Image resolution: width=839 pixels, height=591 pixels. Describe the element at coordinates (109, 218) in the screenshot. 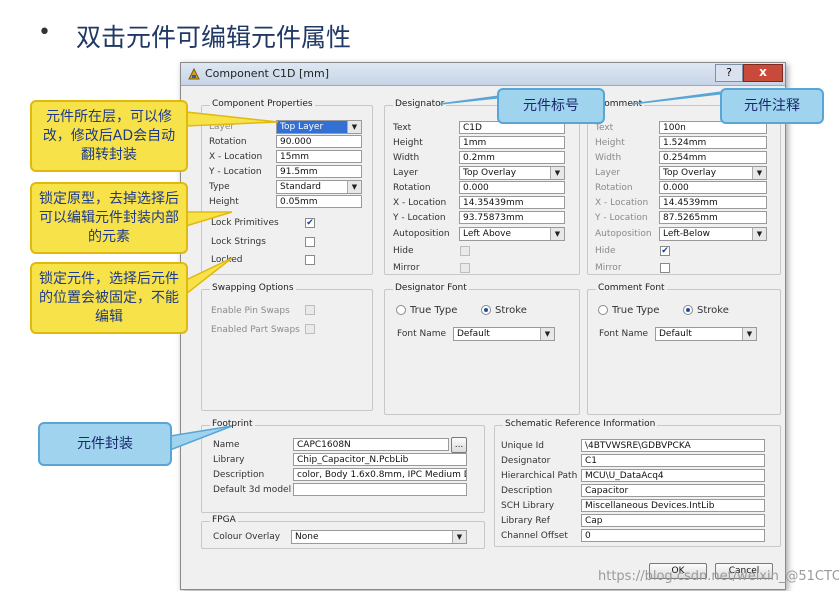

I see `lock-primitives-callout: 锁定原型，去掉选择后可以编辑元件封装内部的元素` at that location.